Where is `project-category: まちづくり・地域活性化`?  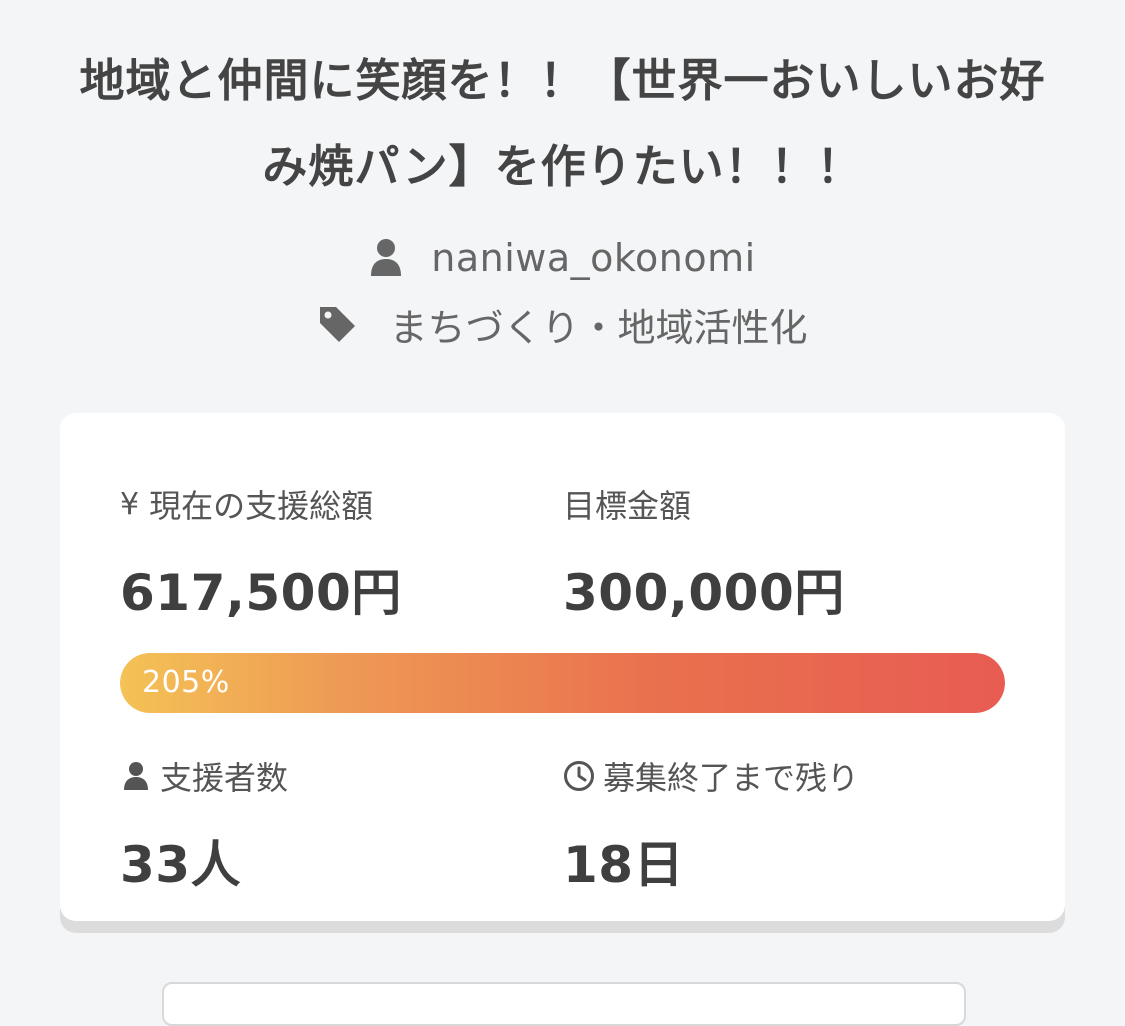 project-category: まちづくり・地域活性化 is located at coordinates (562, 324).